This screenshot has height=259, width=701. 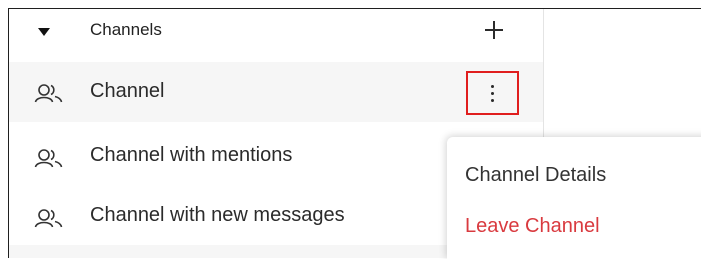 What do you see at coordinates (44, 32) in the screenshot?
I see `caret-down-icon` at bounding box center [44, 32].